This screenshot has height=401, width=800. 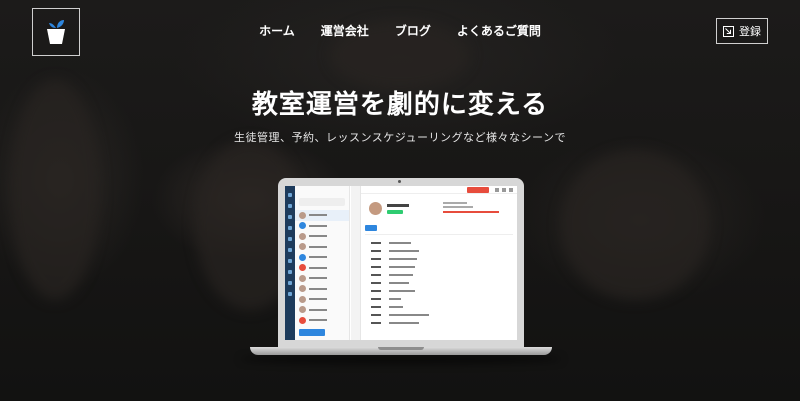 What do you see at coordinates (401, 359) in the screenshot?
I see `laptop-shadow` at bounding box center [401, 359].